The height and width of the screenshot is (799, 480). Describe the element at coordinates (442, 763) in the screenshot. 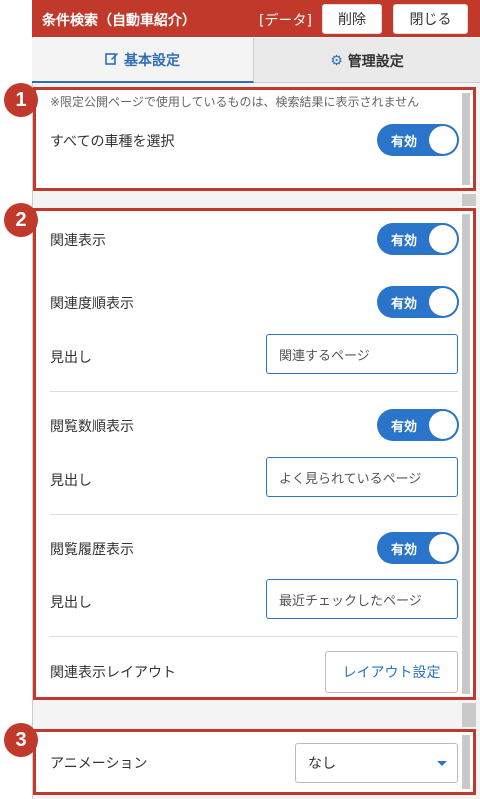

I see `caret-down-icon` at that location.